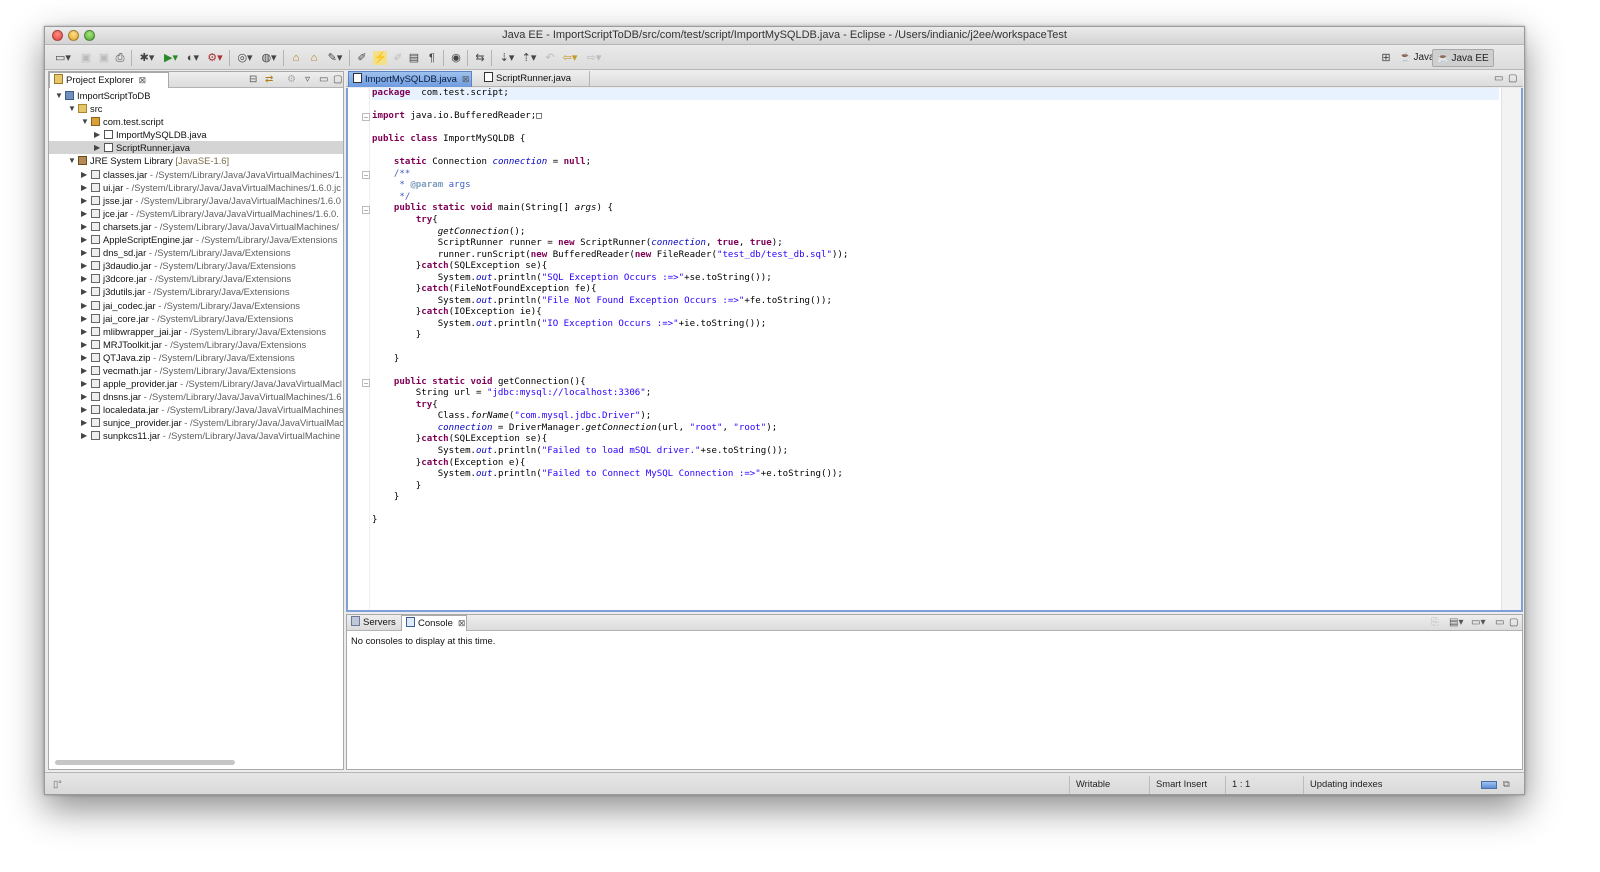 This screenshot has height=872, width=1600. What do you see at coordinates (529, 58) in the screenshot?
I see `prev-annotation-icon: ⇡▾` at bounding box center [529, 58].